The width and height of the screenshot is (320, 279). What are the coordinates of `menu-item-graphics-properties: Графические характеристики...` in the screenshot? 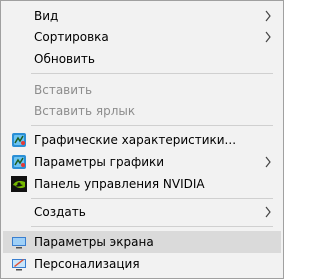 It's located at (142, 140).